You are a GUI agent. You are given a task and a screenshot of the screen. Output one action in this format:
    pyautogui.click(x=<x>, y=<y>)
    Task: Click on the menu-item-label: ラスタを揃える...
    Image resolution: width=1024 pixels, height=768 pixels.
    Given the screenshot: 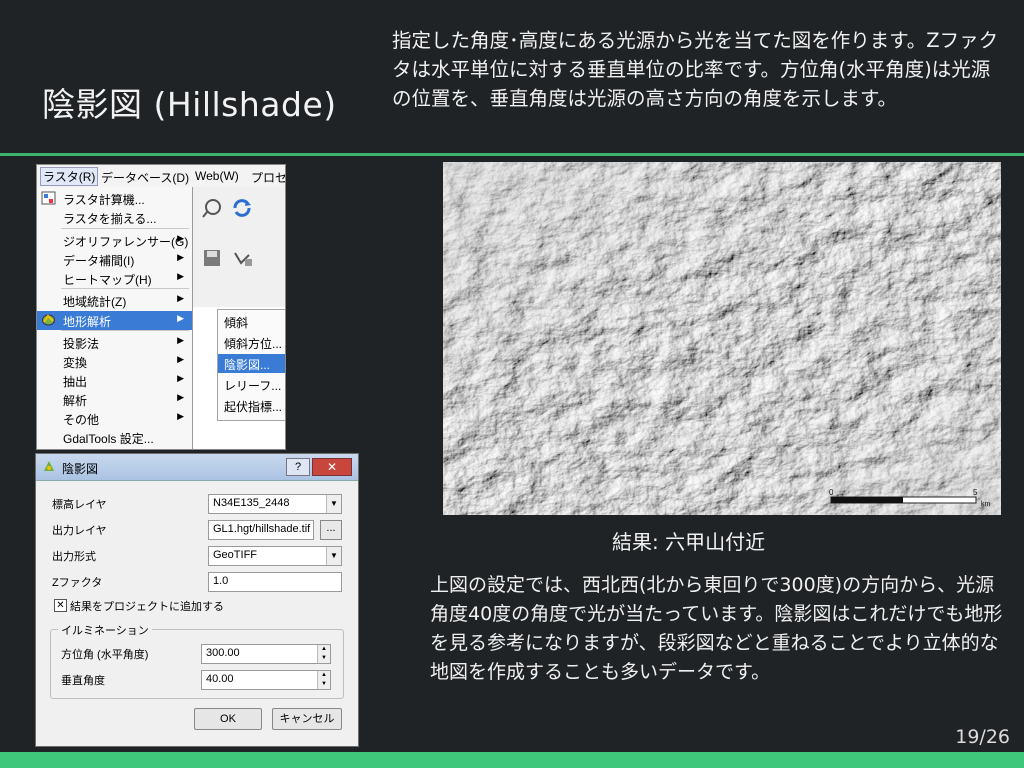 What is the action you would take?
    pyautogui.click(x=110, y=219)
    